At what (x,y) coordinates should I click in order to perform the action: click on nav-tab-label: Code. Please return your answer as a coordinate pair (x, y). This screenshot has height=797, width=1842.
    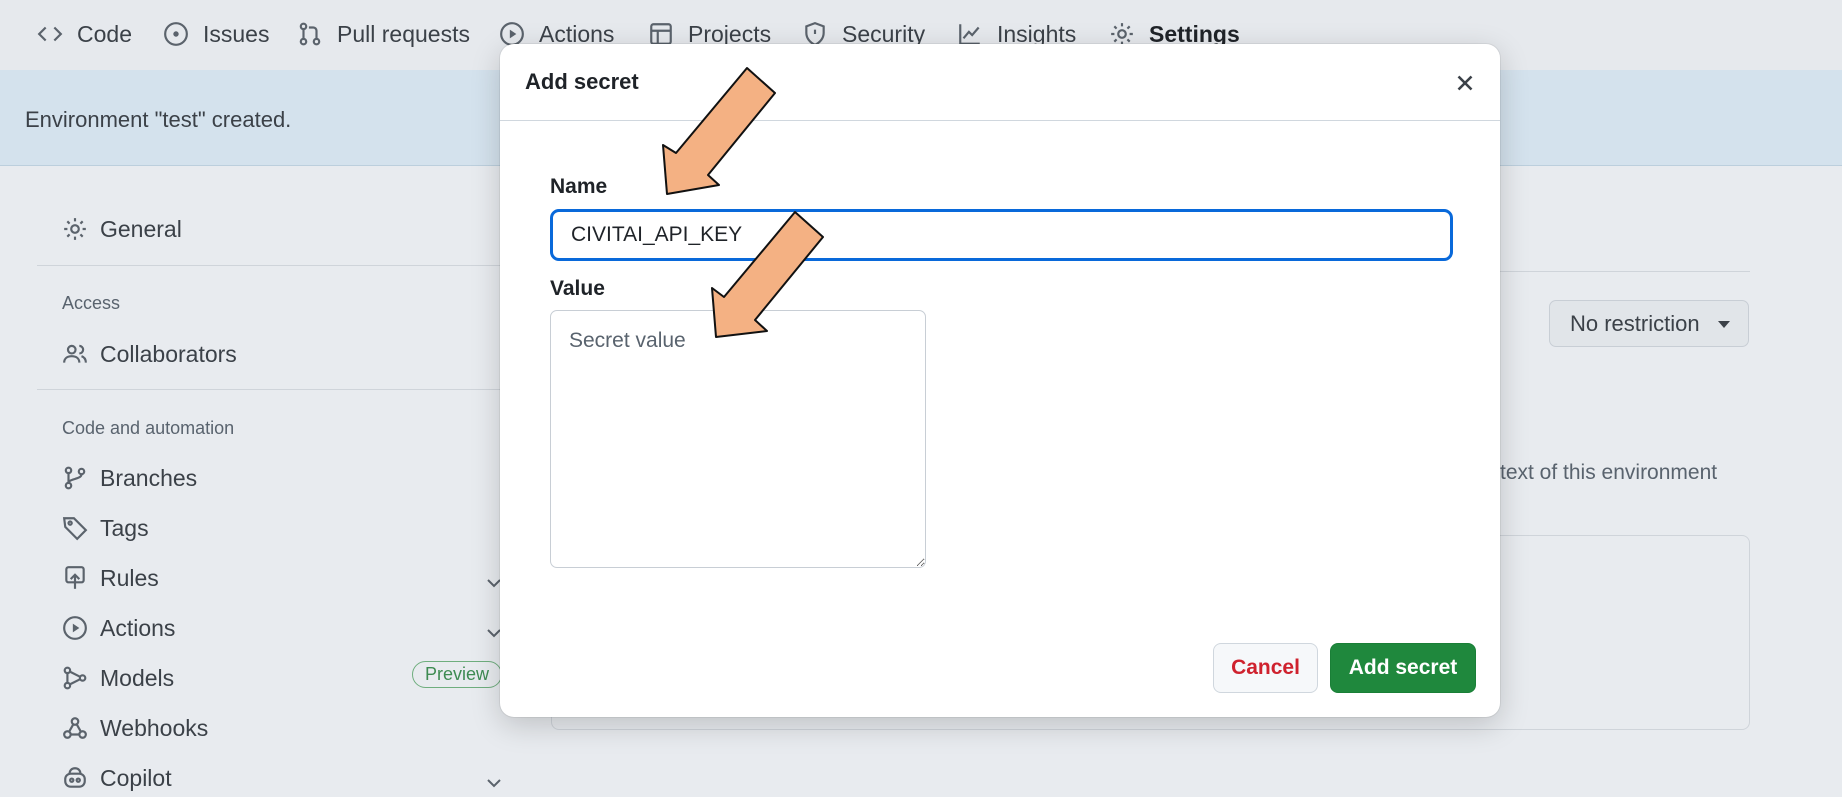
    Looking at the image, I should click on (104, 33).